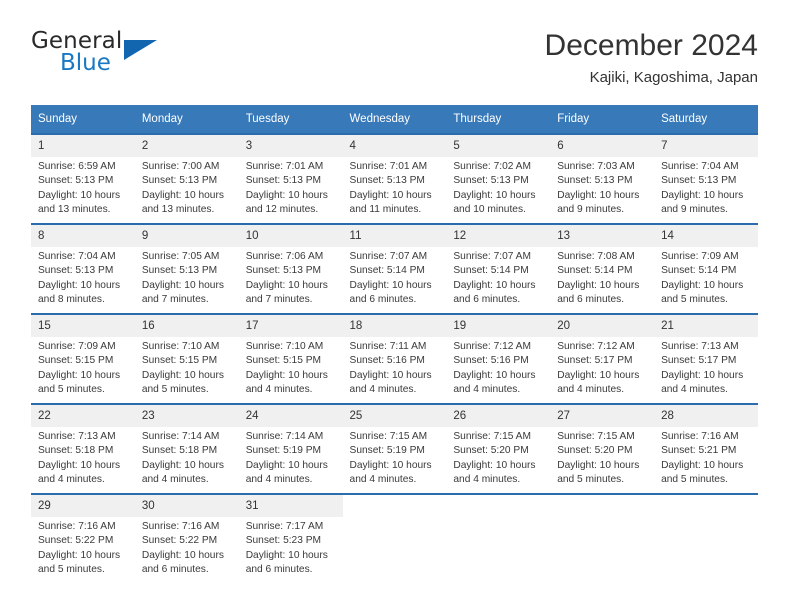 This screenshot has width=792, height=612. What do you see at coordinates (706, 236) in the screenshot?
I see `day-number: 14` at bounding box center [706, 236].